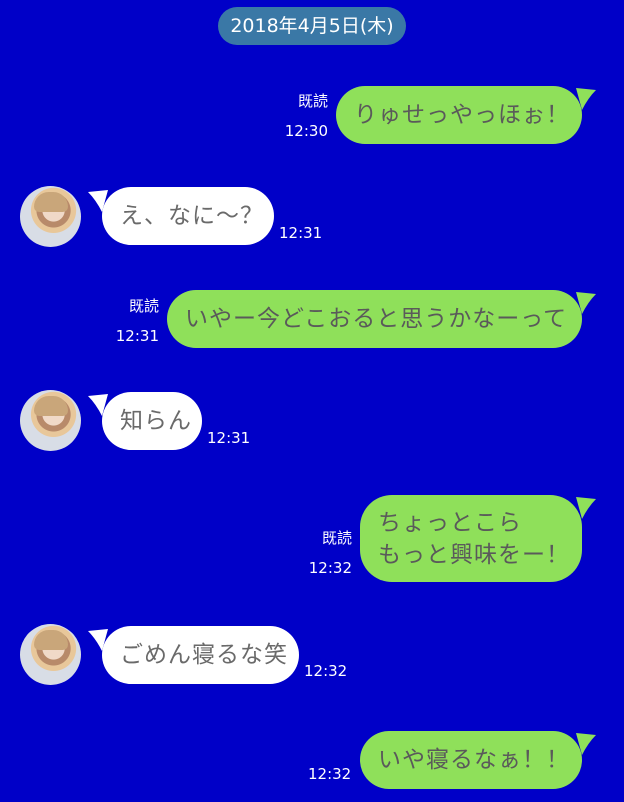 Image resolution: width=624 pixels, height=802 pixels. What do you see at coordinates (204, 655) in the screenshot?
I see `message-text: ごめん寝るな笑` at bounding box center [204, 655].